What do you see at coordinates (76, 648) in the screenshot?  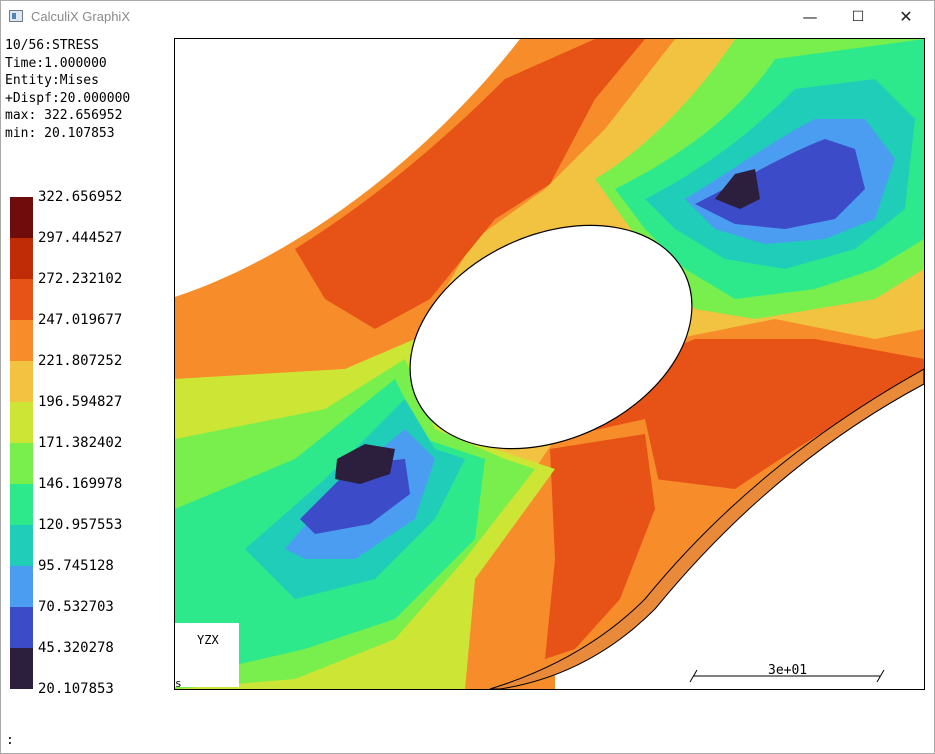 I see `legend-value: 45.320278` at bounding box center [76, 648].